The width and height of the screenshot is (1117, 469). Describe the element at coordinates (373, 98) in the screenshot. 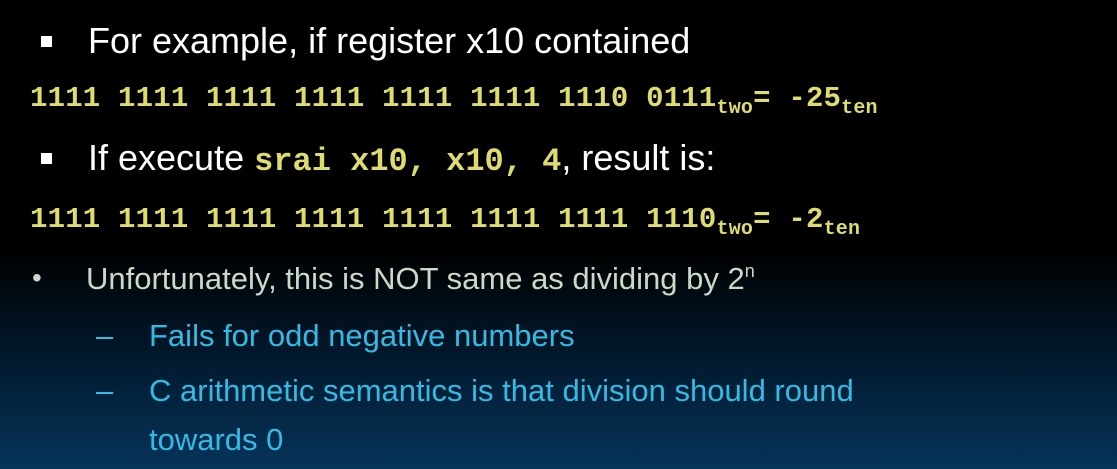

I see `binary-bits-1: 1111 1111 1111 1111 1111 1111 1110 0111` at that location.